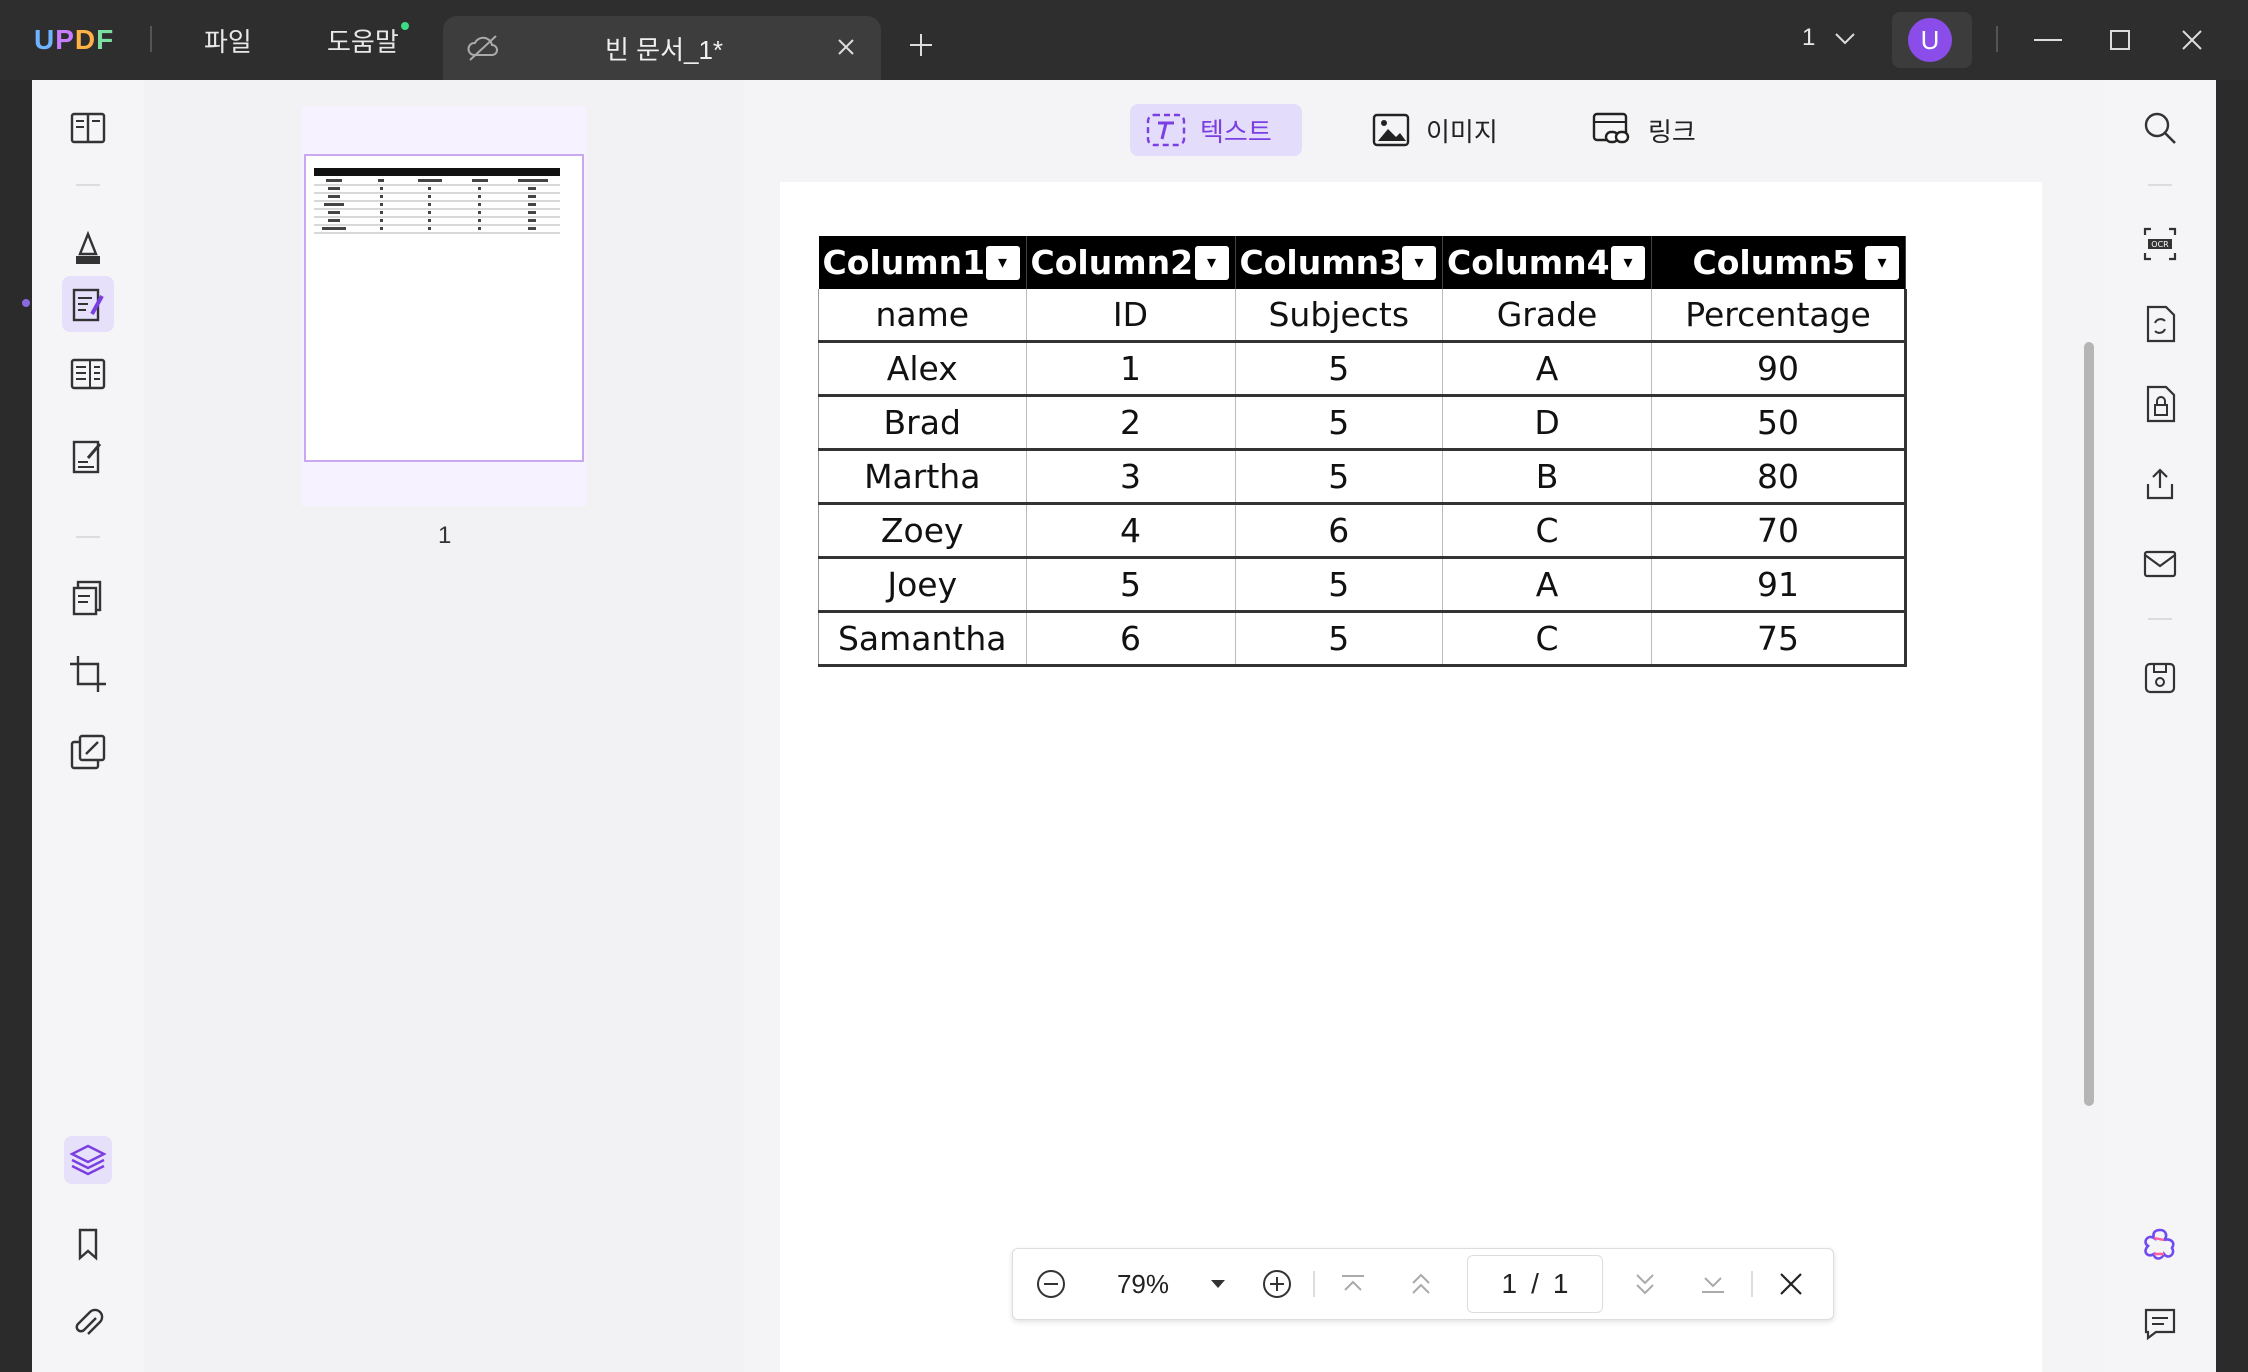 This screenshot has height=1372, width=2248. What do you see at coordinates (88, 1244) in the screenshot?
I see `bookmark-icon` at bounding box center [88, 1244].